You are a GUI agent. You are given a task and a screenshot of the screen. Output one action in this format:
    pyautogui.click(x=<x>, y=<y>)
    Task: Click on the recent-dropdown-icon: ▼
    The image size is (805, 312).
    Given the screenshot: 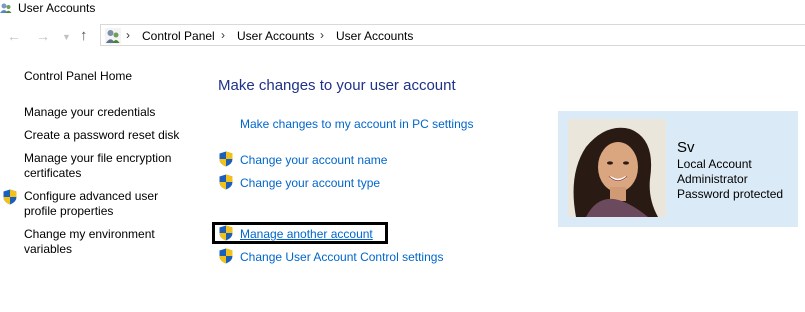 What is the action you would take?
    pyautogui.click(x=66, y=37)
    